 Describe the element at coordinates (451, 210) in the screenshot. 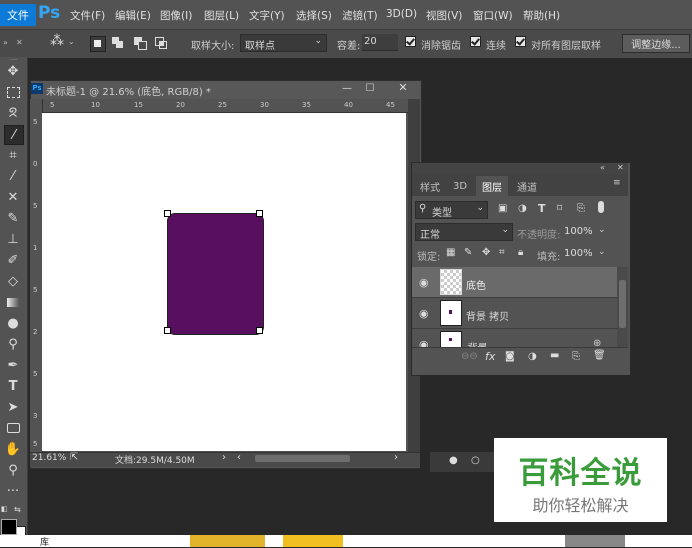

I see `filter-type-dropdown: ⚲ 类型 ⌄` at that location.